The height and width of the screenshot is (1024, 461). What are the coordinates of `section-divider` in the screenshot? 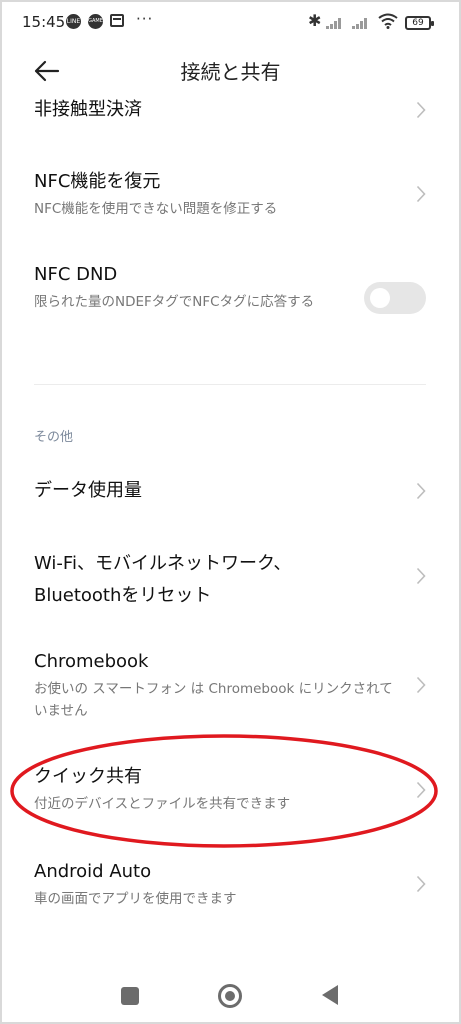 It's located at (230, 384).